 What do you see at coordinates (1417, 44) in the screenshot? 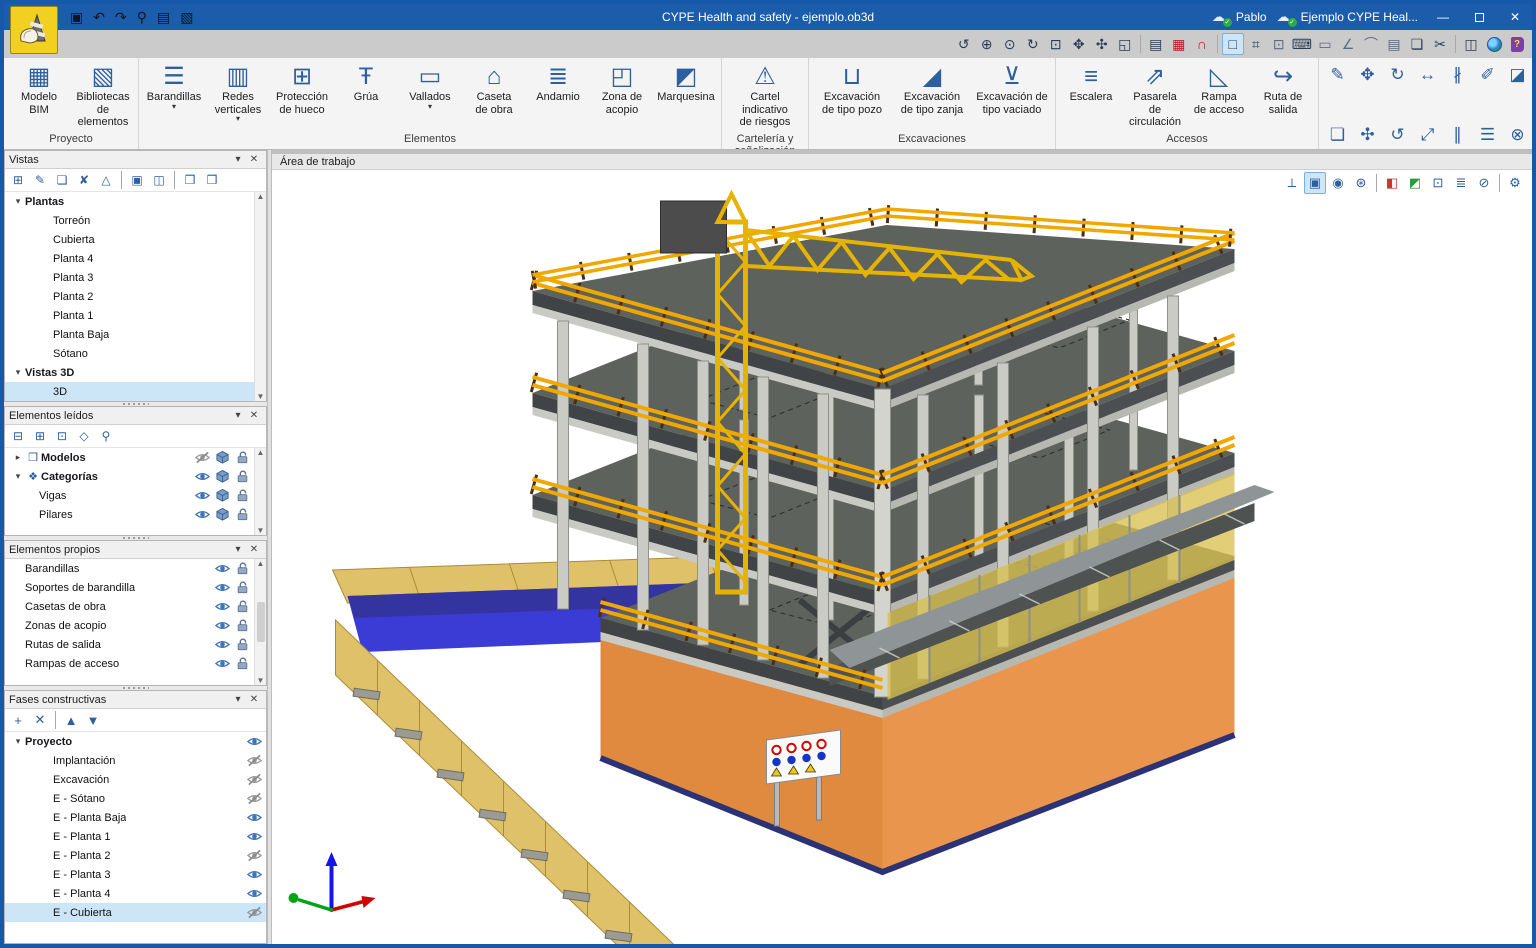
I see `comment-icon: ❏` at bounding box center [1417, 44].